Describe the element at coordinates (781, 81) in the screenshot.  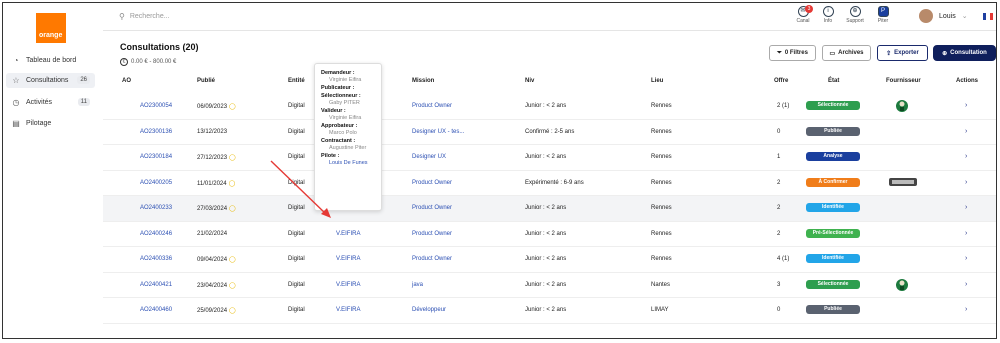
I see `column-header-offre: Offre` at that location.